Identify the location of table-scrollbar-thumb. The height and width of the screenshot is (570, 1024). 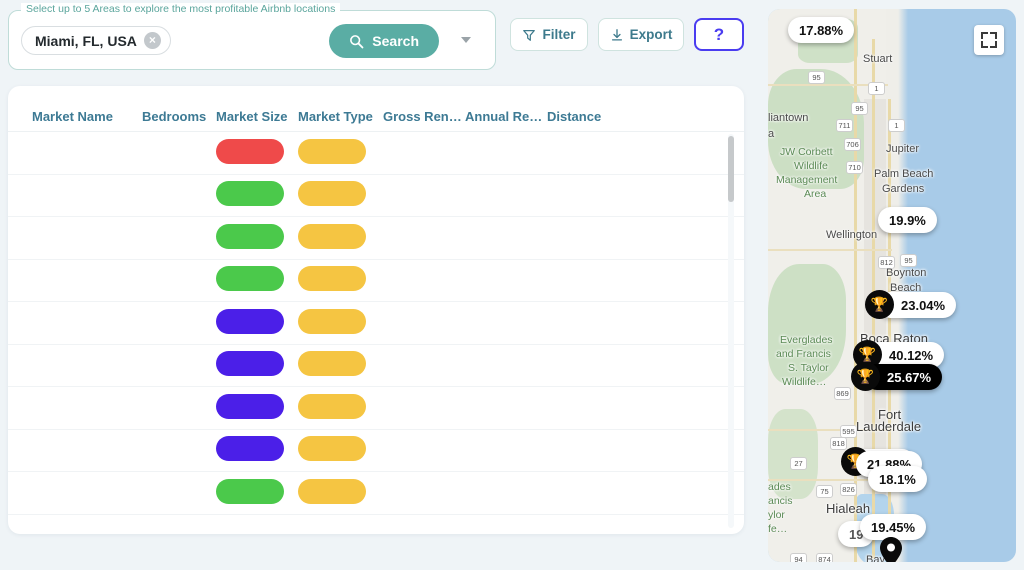
(731, 169).